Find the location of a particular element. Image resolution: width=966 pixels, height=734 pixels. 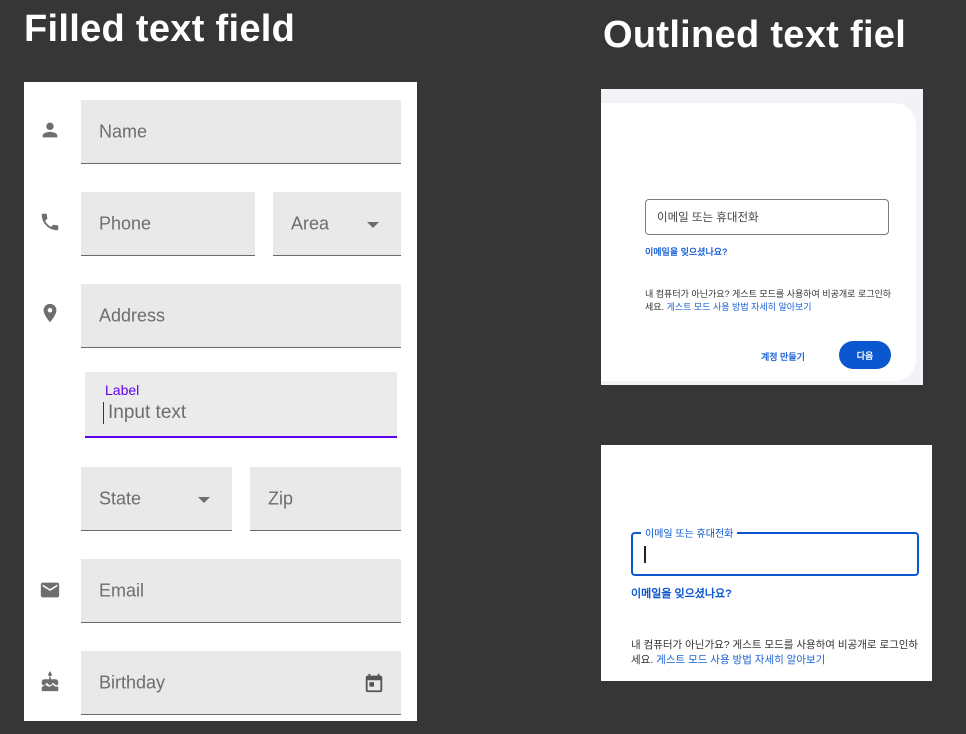

state-select: State is located at coordinates (156, 499).